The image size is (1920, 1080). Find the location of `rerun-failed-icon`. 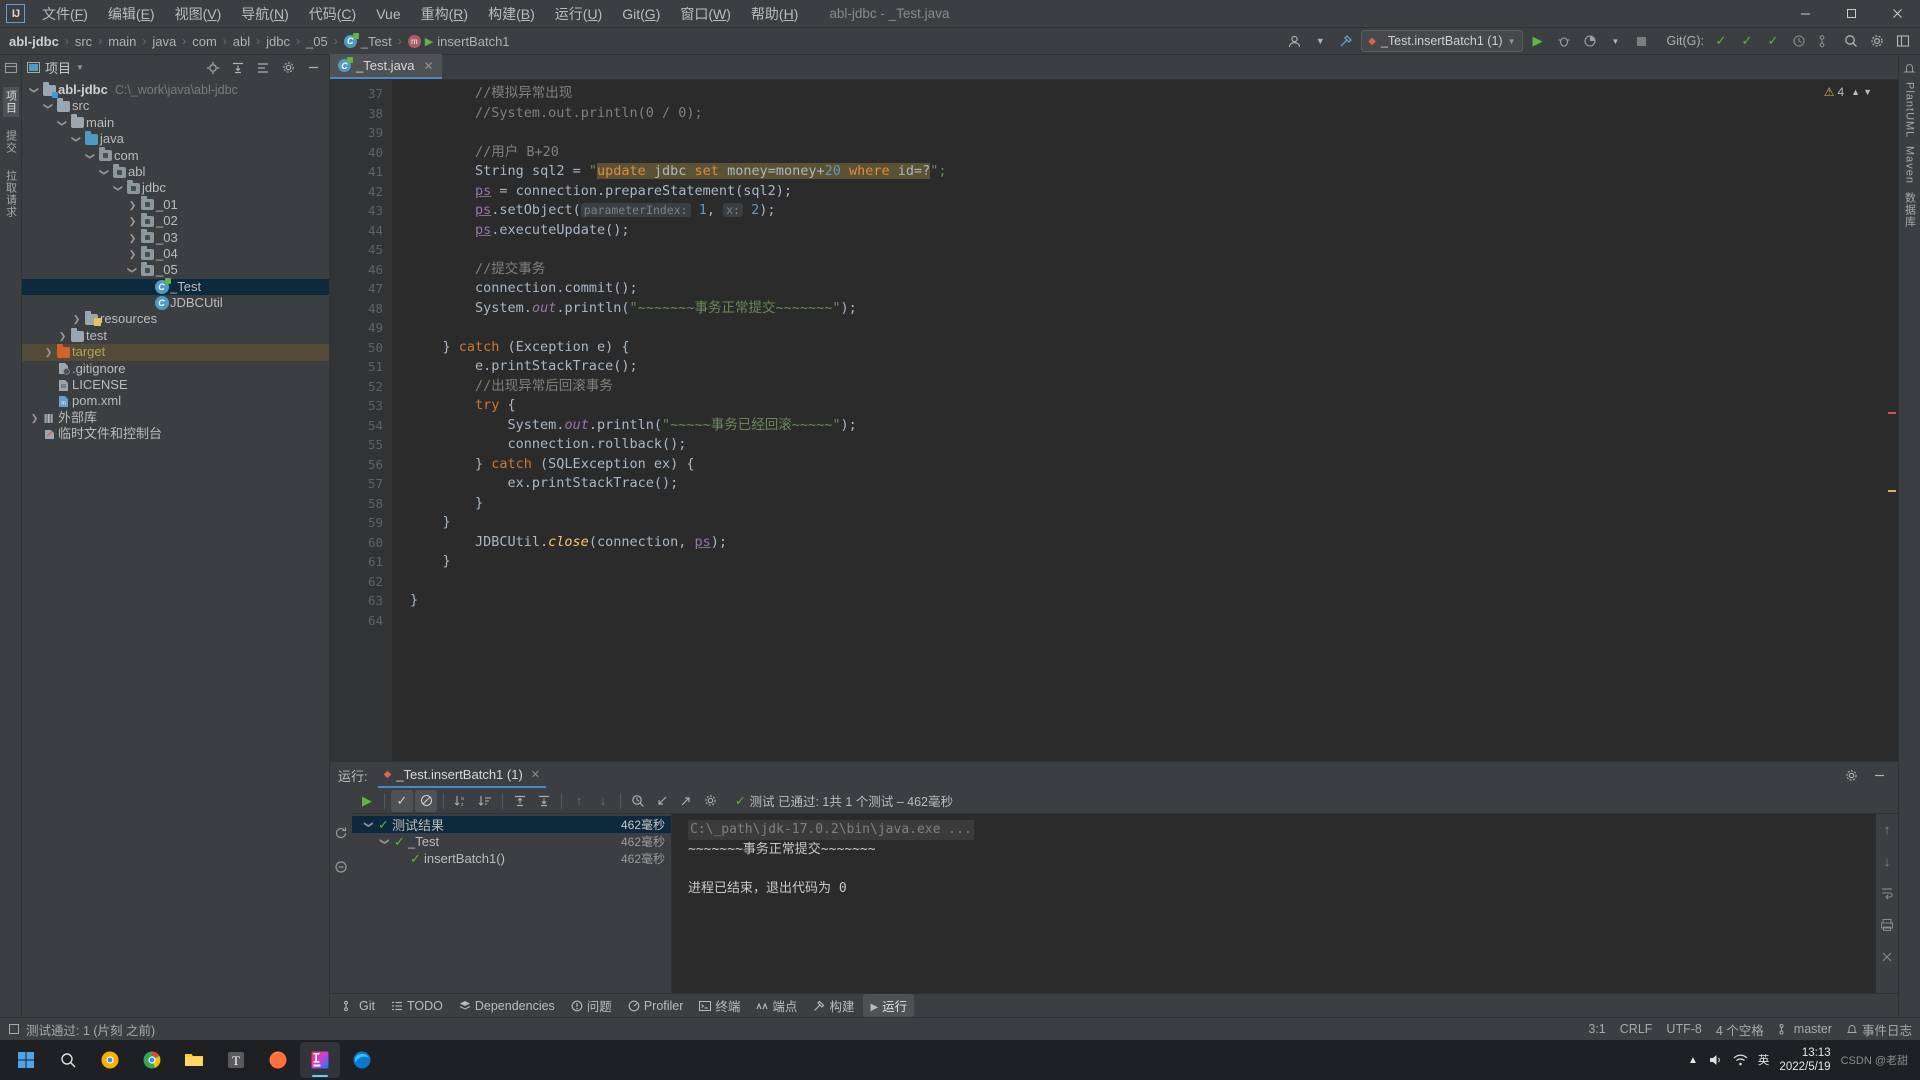

rerun-failed-icon is located at coordinates (341, 867).